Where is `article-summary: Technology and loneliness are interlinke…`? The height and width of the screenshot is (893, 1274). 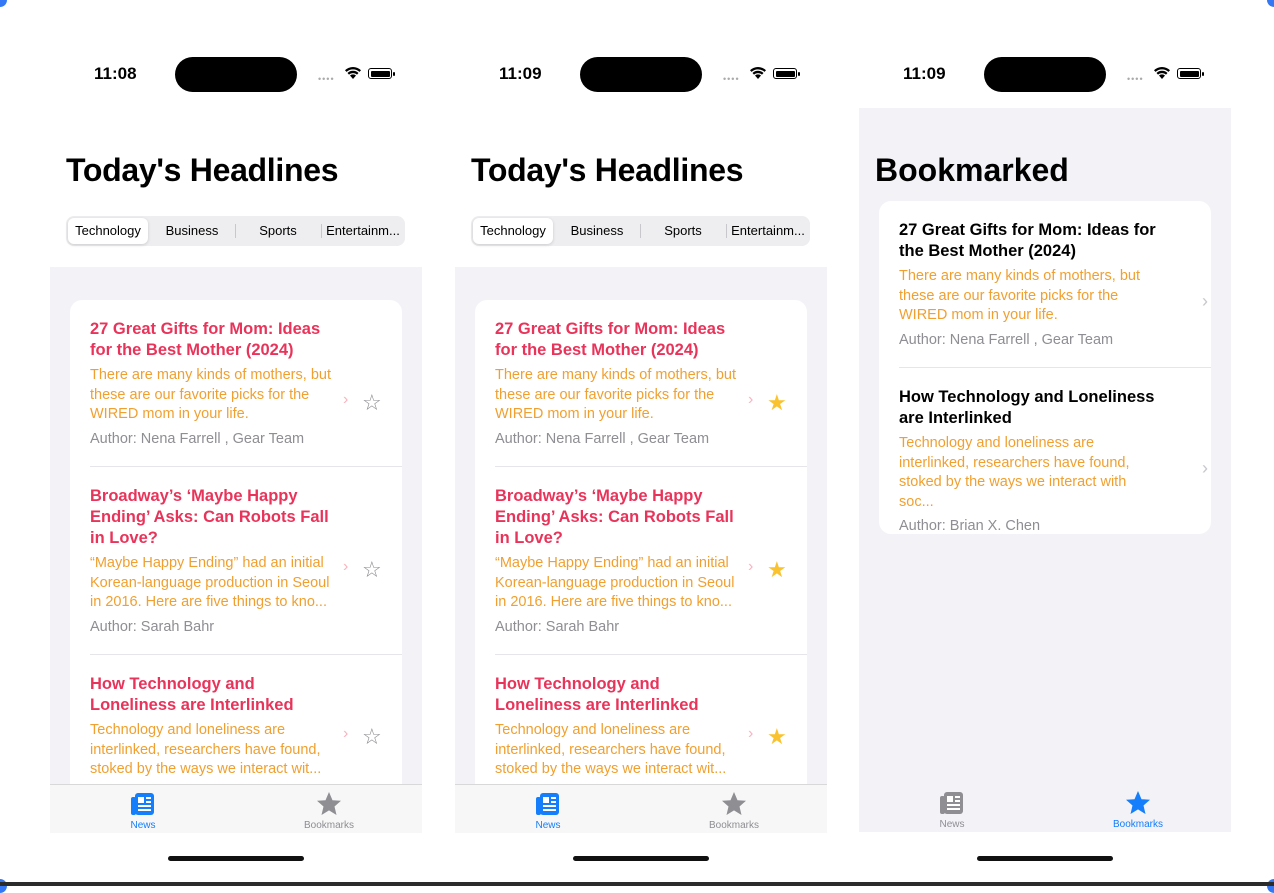
article-summary: Technology and loneliness are interlinke… is located at coordinates (611, 749).